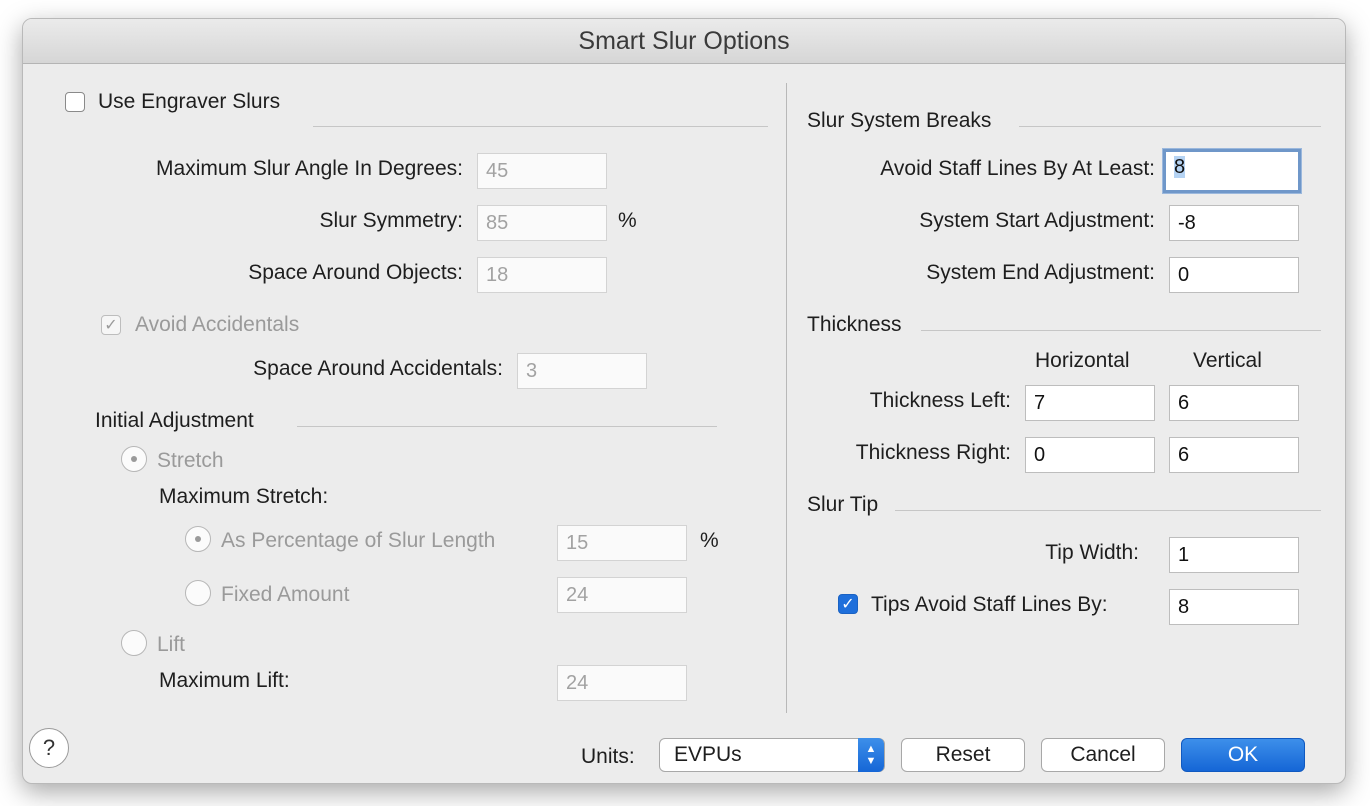  I want to click on initial-adjustment-heading: Initial Adjustment, so click(174, 420).